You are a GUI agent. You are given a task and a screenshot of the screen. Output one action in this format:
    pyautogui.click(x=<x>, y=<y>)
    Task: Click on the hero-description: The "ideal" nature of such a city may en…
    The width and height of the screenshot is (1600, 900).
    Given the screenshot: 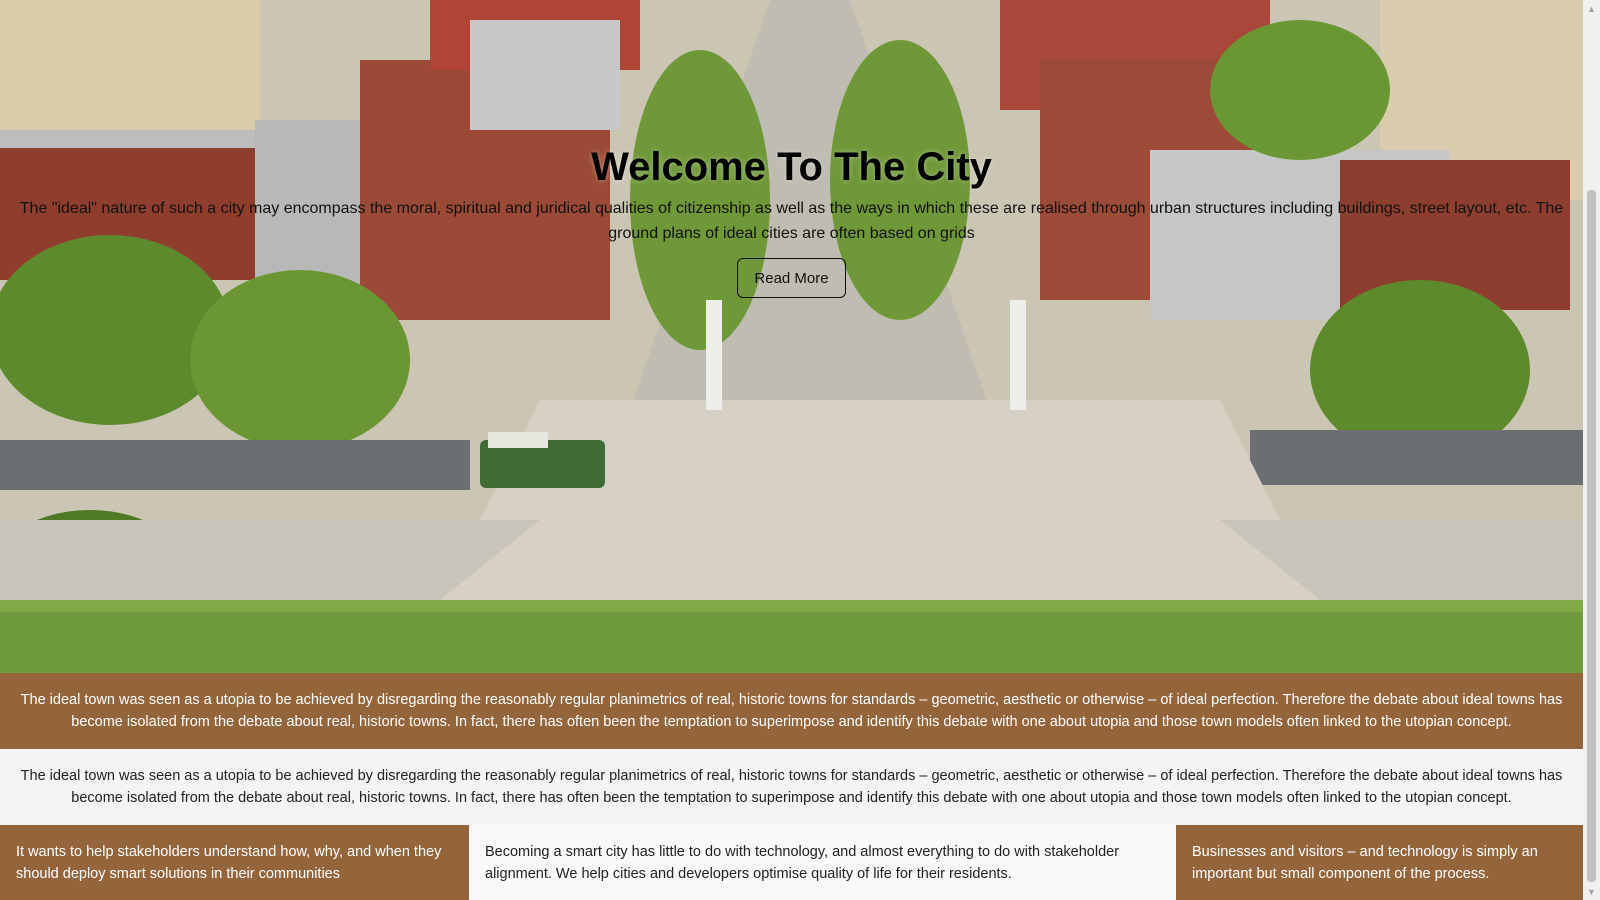 What is the action you would take?
    pyautogui.click(x=791, y=221)
    